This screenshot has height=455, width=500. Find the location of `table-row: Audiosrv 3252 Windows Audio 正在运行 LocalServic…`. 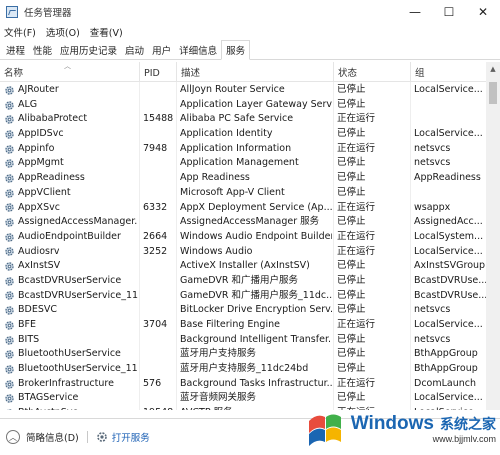

table-row: Audiosrv 3252 Windows Audio 正在运行 LocalServic… is located at coordinates (243, 252).